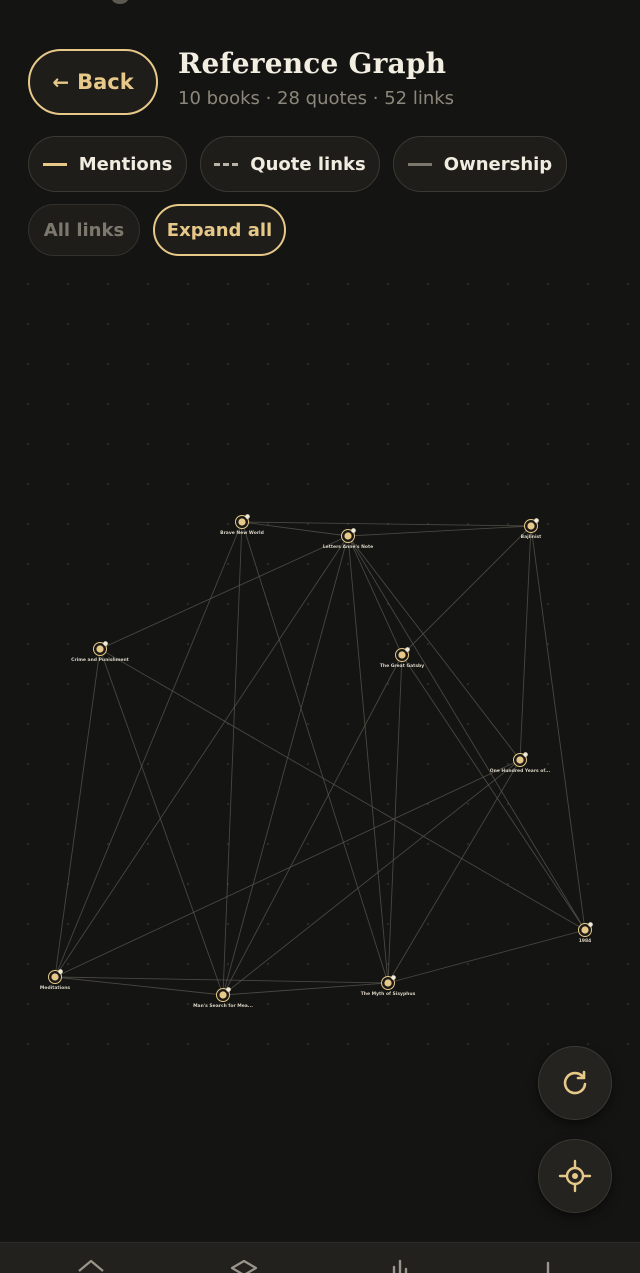 The height and width of the screenshot is (1273, 640). Describe the element at coordinates (84, 230) in the screenshot. I see `all-links-button: All links` at that location.